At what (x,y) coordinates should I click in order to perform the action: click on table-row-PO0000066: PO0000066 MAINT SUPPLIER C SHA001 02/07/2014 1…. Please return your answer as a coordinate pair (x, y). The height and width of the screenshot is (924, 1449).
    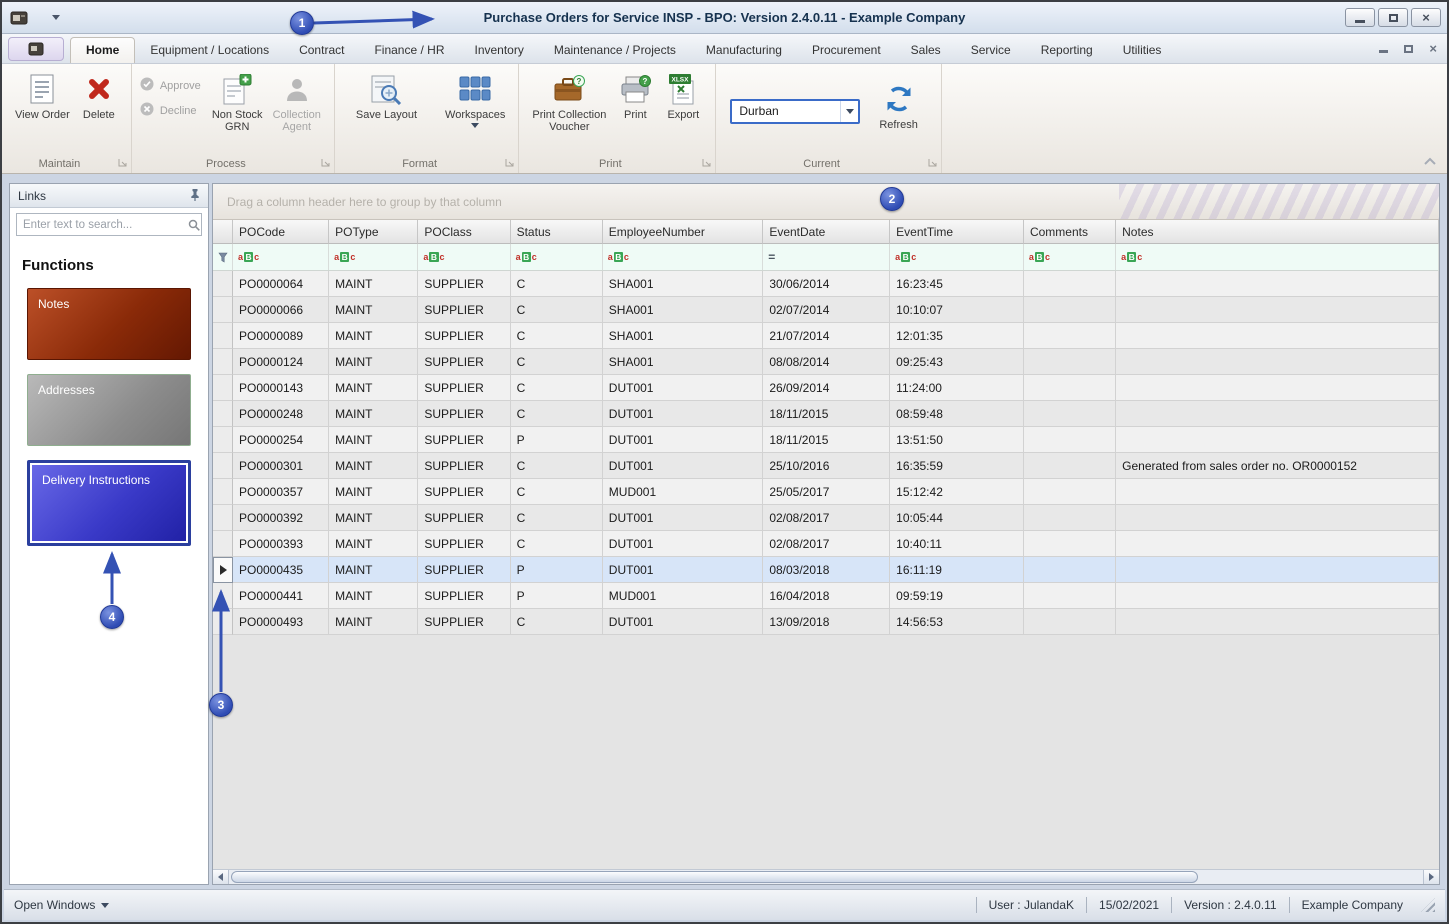
    Looking at the image, I should click on (826, 310).